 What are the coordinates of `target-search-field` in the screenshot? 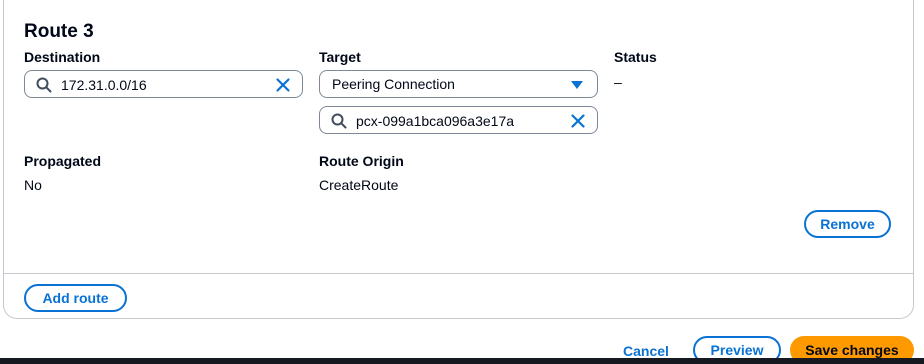 It's located at (458, 120).